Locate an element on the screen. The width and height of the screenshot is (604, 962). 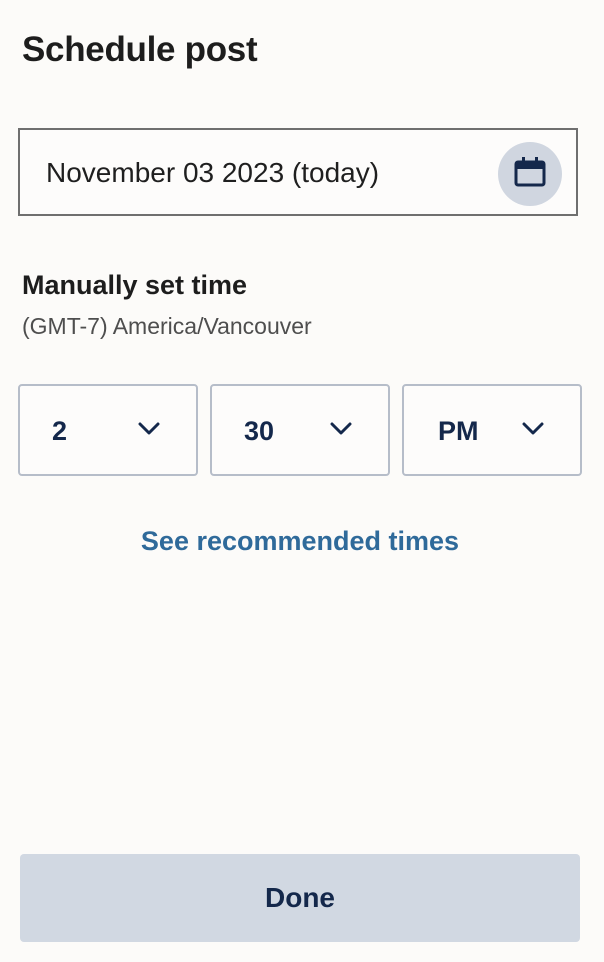
page-title: Schedule post is located at coordinates (140, 49).